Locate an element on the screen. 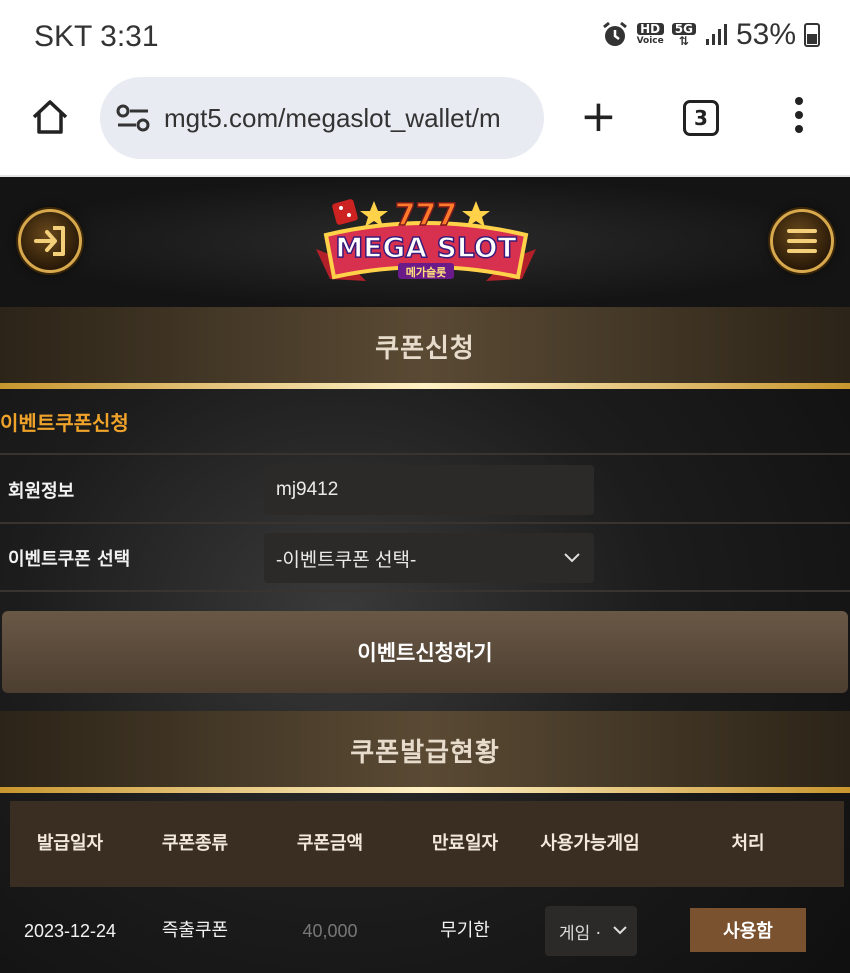 Image resolution: width=850 pixels, height=973 pixels. event-section-label: 이벤트쿠폰신청 is located at coordinates (64, 423).